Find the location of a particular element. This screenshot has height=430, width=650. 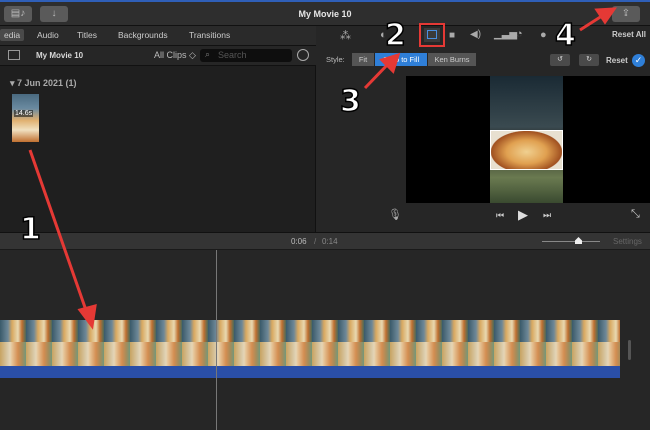

annotation-3: 3 is located at coordinates (350, 101).